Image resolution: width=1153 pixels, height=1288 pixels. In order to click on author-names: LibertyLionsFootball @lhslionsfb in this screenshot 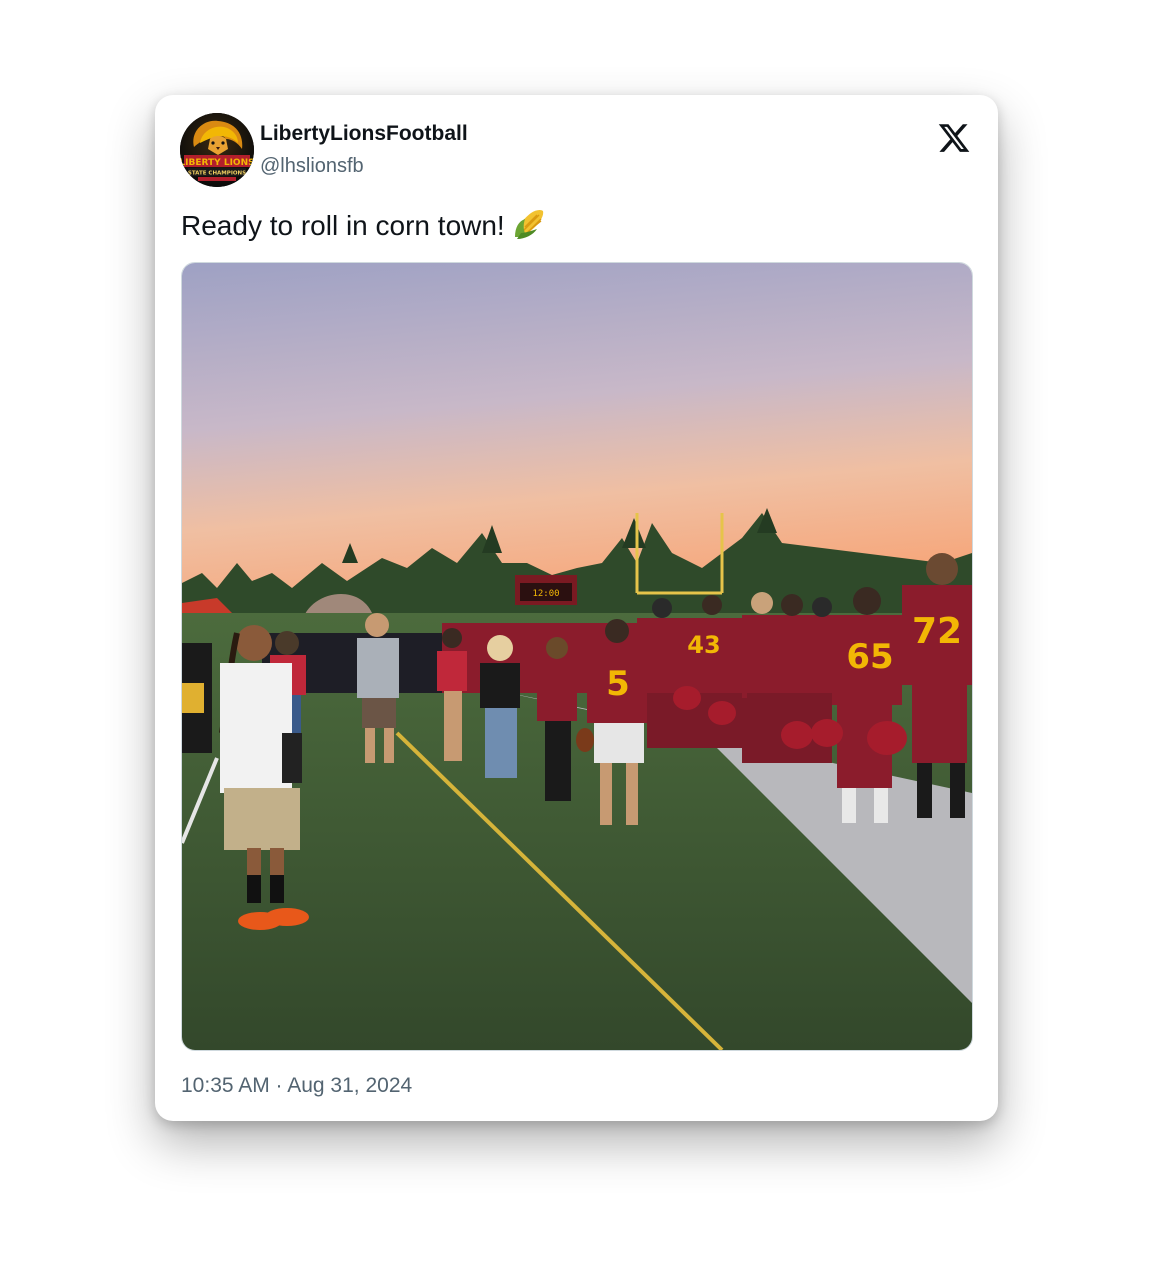, I will do `click(364, 150)`.